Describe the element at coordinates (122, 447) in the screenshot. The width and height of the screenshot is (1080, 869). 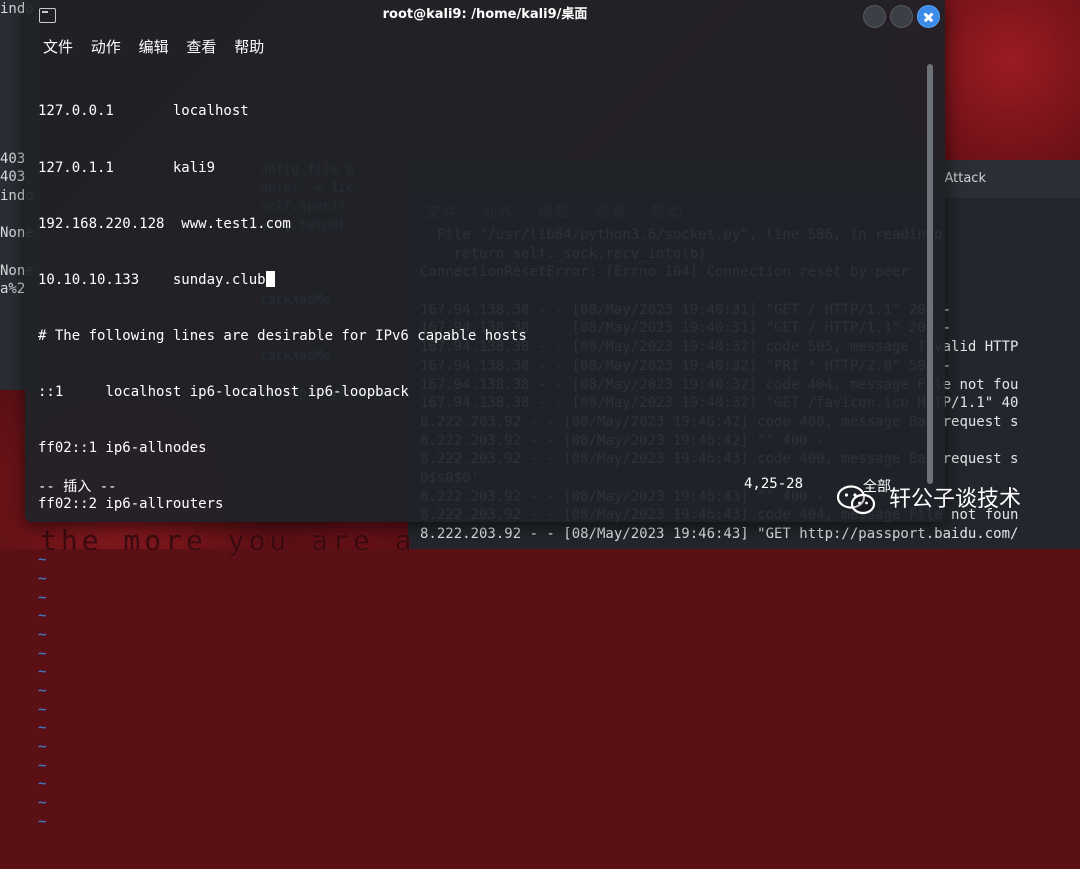
I see `hosts-line: ff02::1 ip6-allnodes` at that location.